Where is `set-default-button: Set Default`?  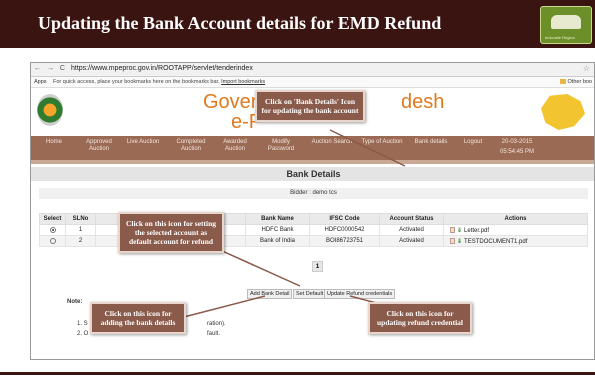
set-default-button: Set Default is located at coordinates (310, 294).